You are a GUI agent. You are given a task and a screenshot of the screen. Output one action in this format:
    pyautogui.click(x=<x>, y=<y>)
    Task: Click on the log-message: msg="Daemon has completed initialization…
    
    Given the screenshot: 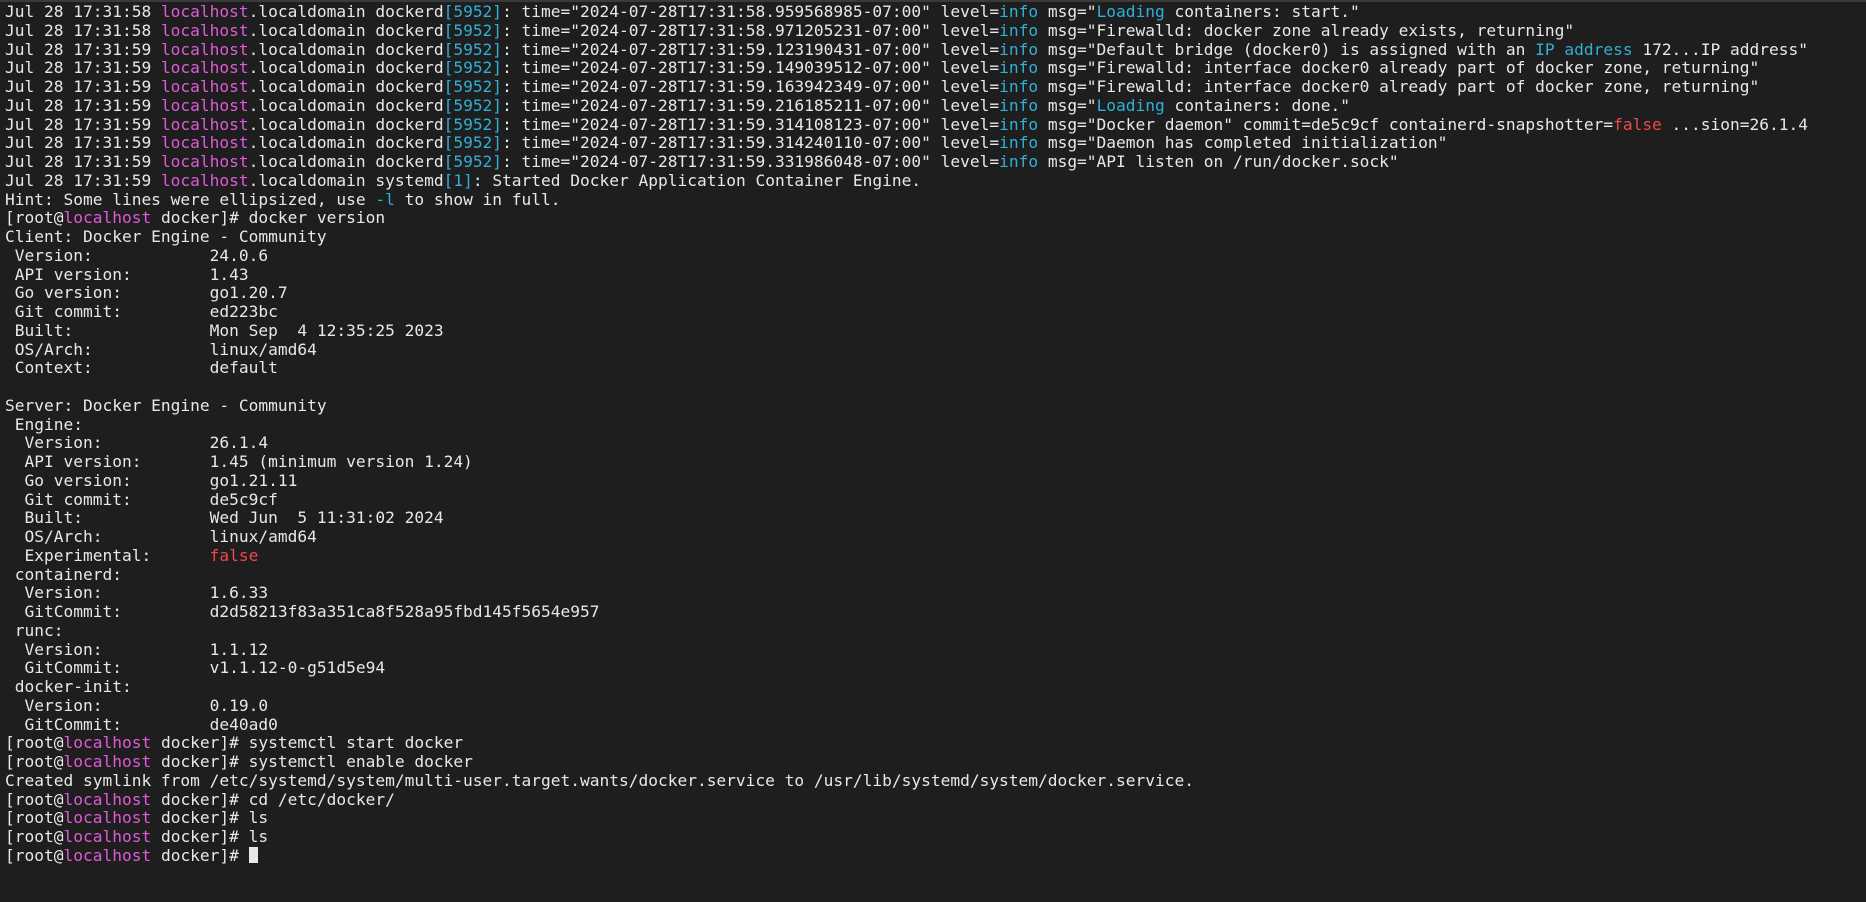 What is the action you would take?
    pyautogui.click(x=1243, y=143)
    